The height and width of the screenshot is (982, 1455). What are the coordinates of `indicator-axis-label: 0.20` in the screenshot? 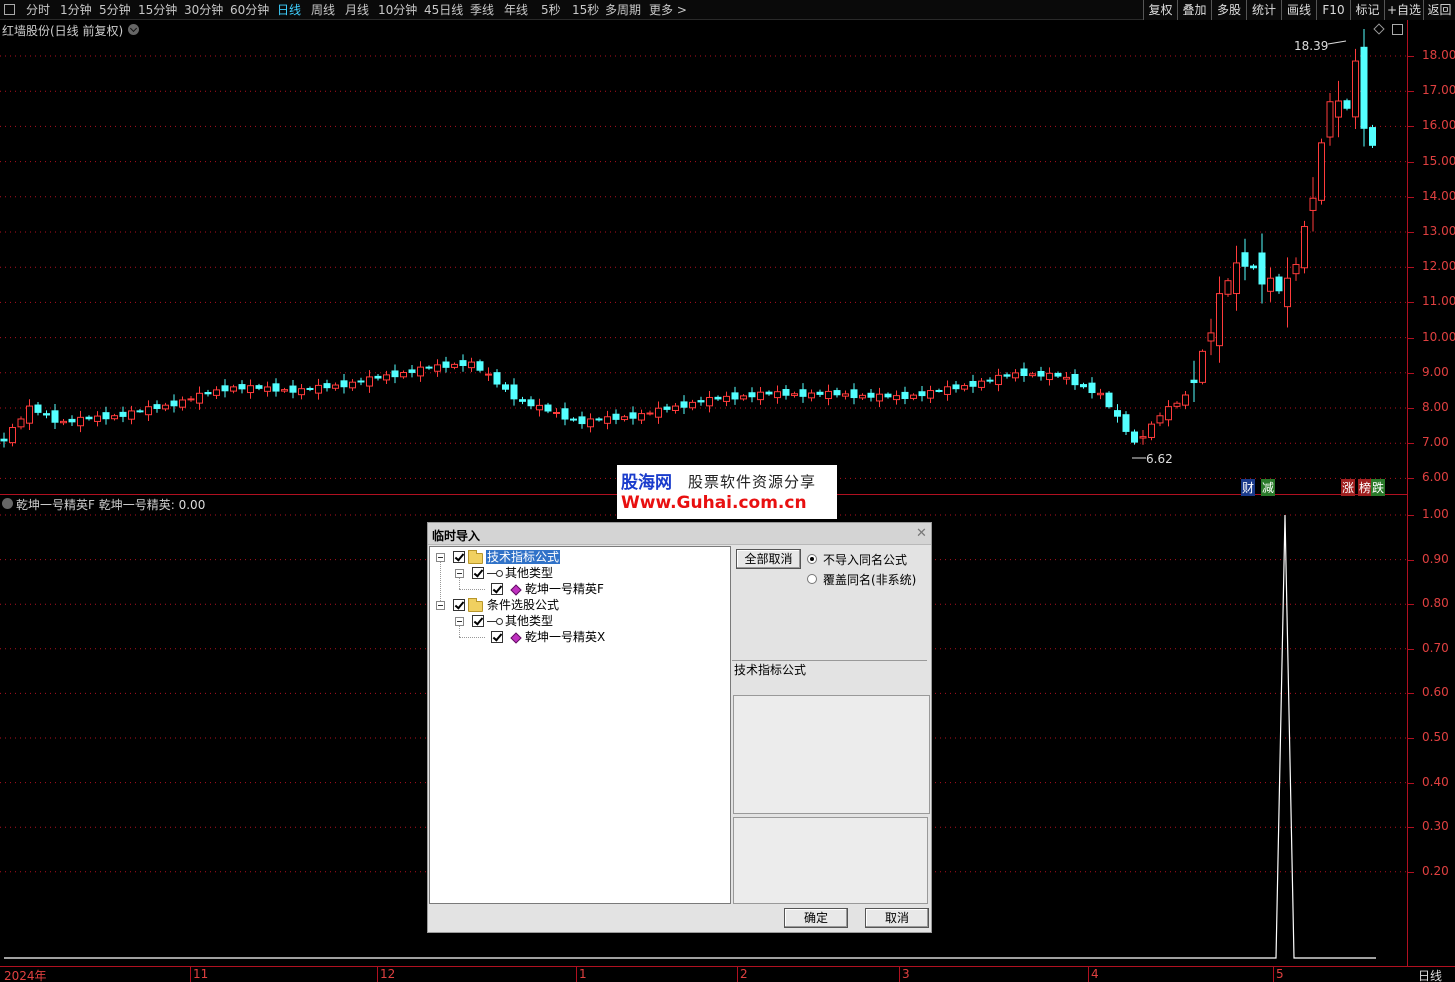 It's located at (1435, 870).